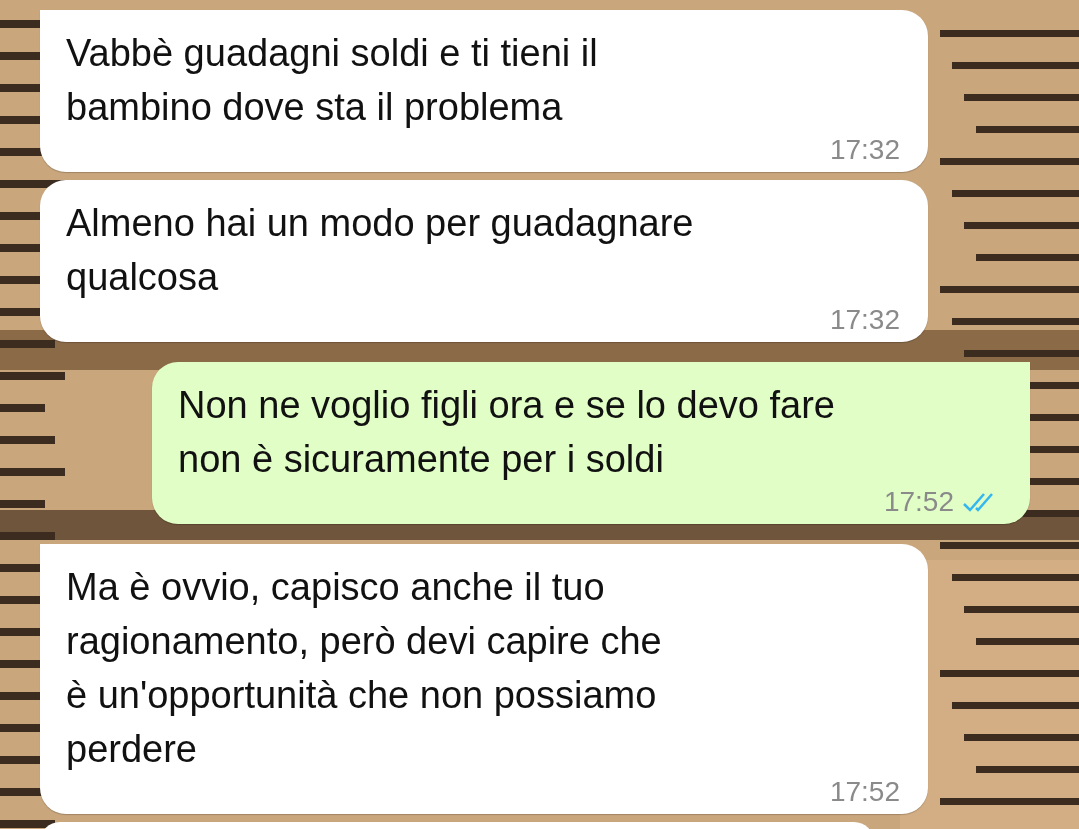 The height and width of the screenshot is (829, 1079). I want to click on message-text: Non ne voglio figli ora e se lo devo fare non è sicuramente per i soldi, so click(506, 432).